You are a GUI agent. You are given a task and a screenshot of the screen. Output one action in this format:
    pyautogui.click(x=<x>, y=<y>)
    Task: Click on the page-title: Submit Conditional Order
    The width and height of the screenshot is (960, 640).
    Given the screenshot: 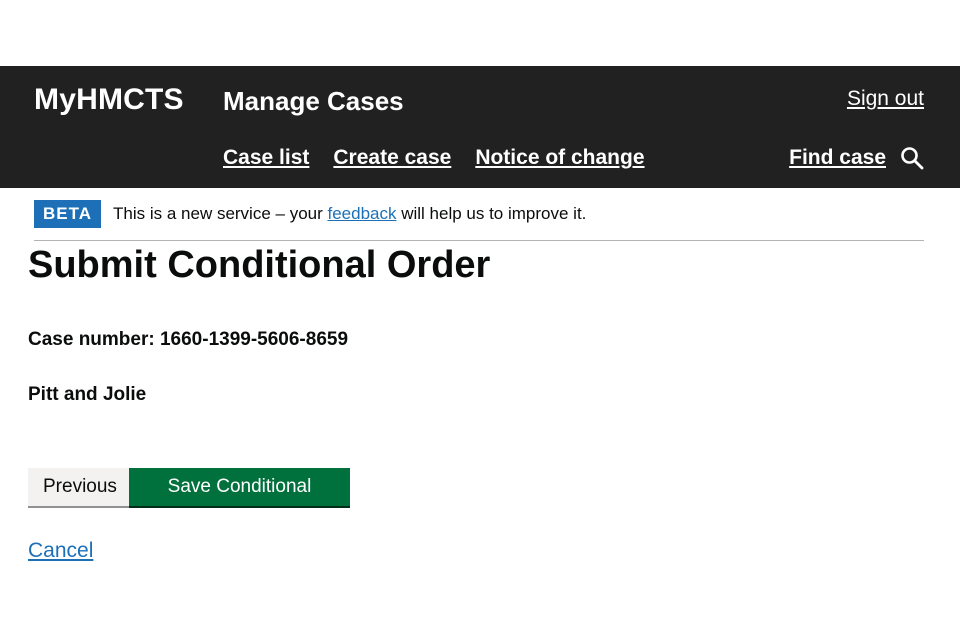 What is the action you would take?
    pyautogui.click(x=259, y=265)
    